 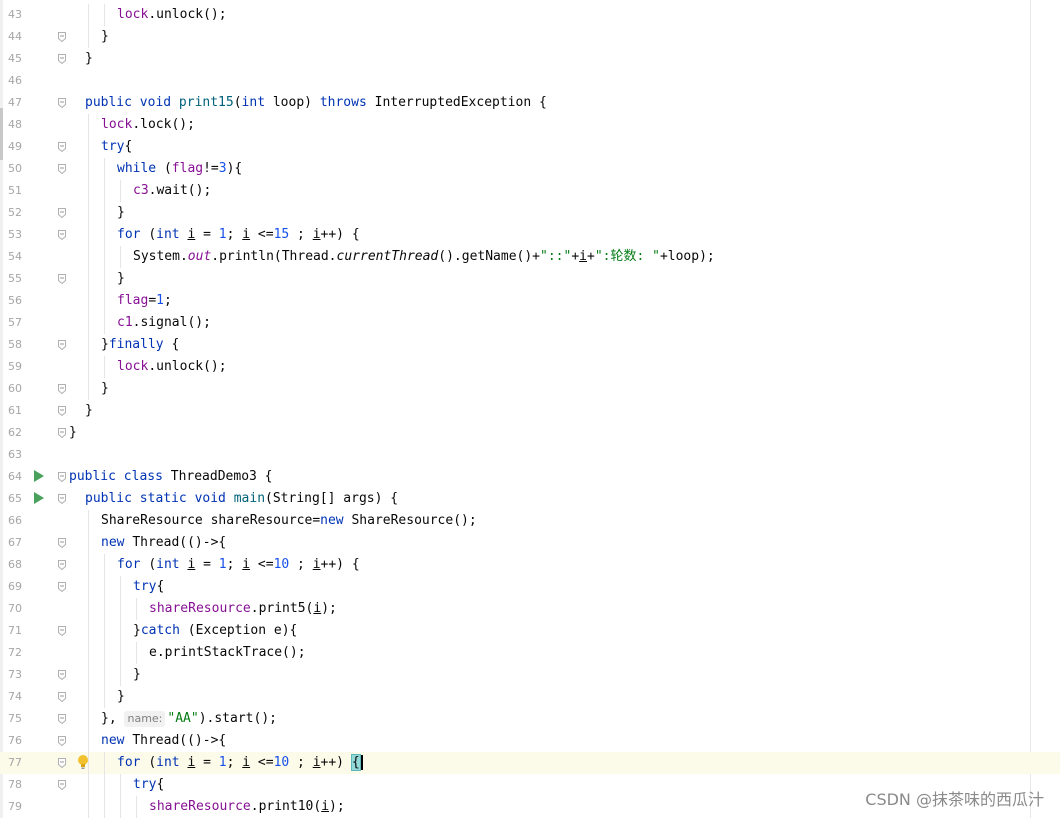 What do you see at coordinates (179, 169) in the screenshot?
I see `code-text: while (flag!=3){` at bounding box center [179, 169].